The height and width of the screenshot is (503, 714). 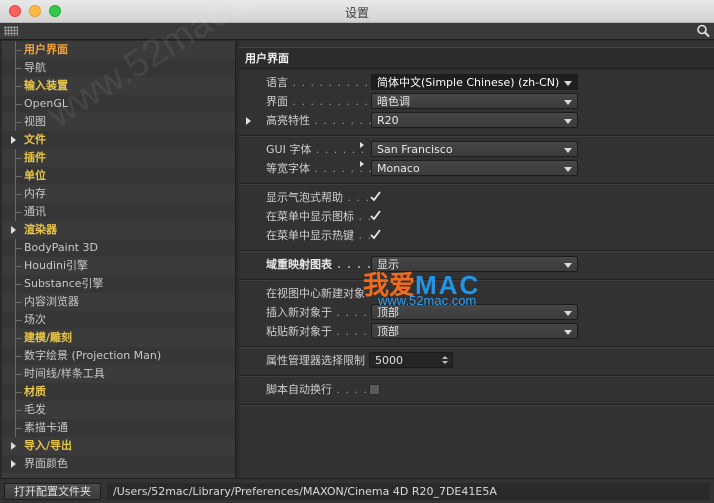 I want to click on sidebar-item: 素描卡通, so click(x=118, y=428).